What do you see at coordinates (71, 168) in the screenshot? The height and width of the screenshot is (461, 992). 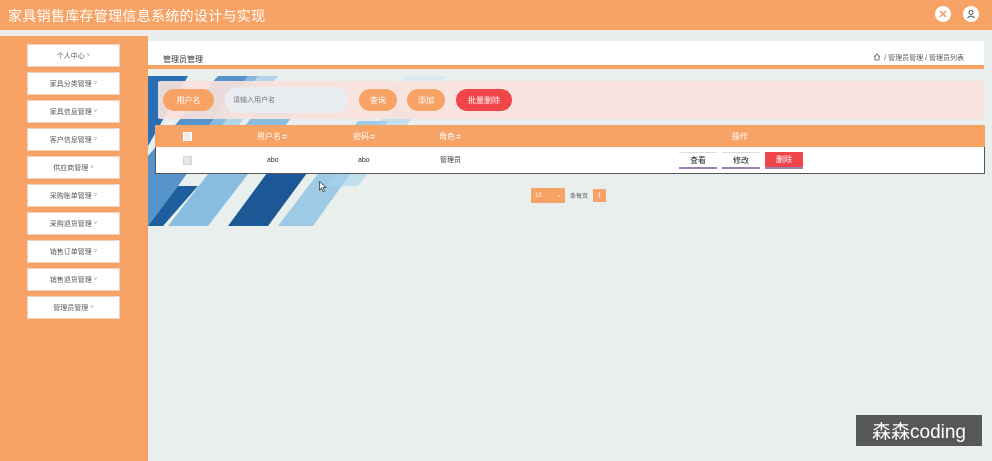 I see `sidebar-item-label: 供应商管理` at bounding box center [71, 168].